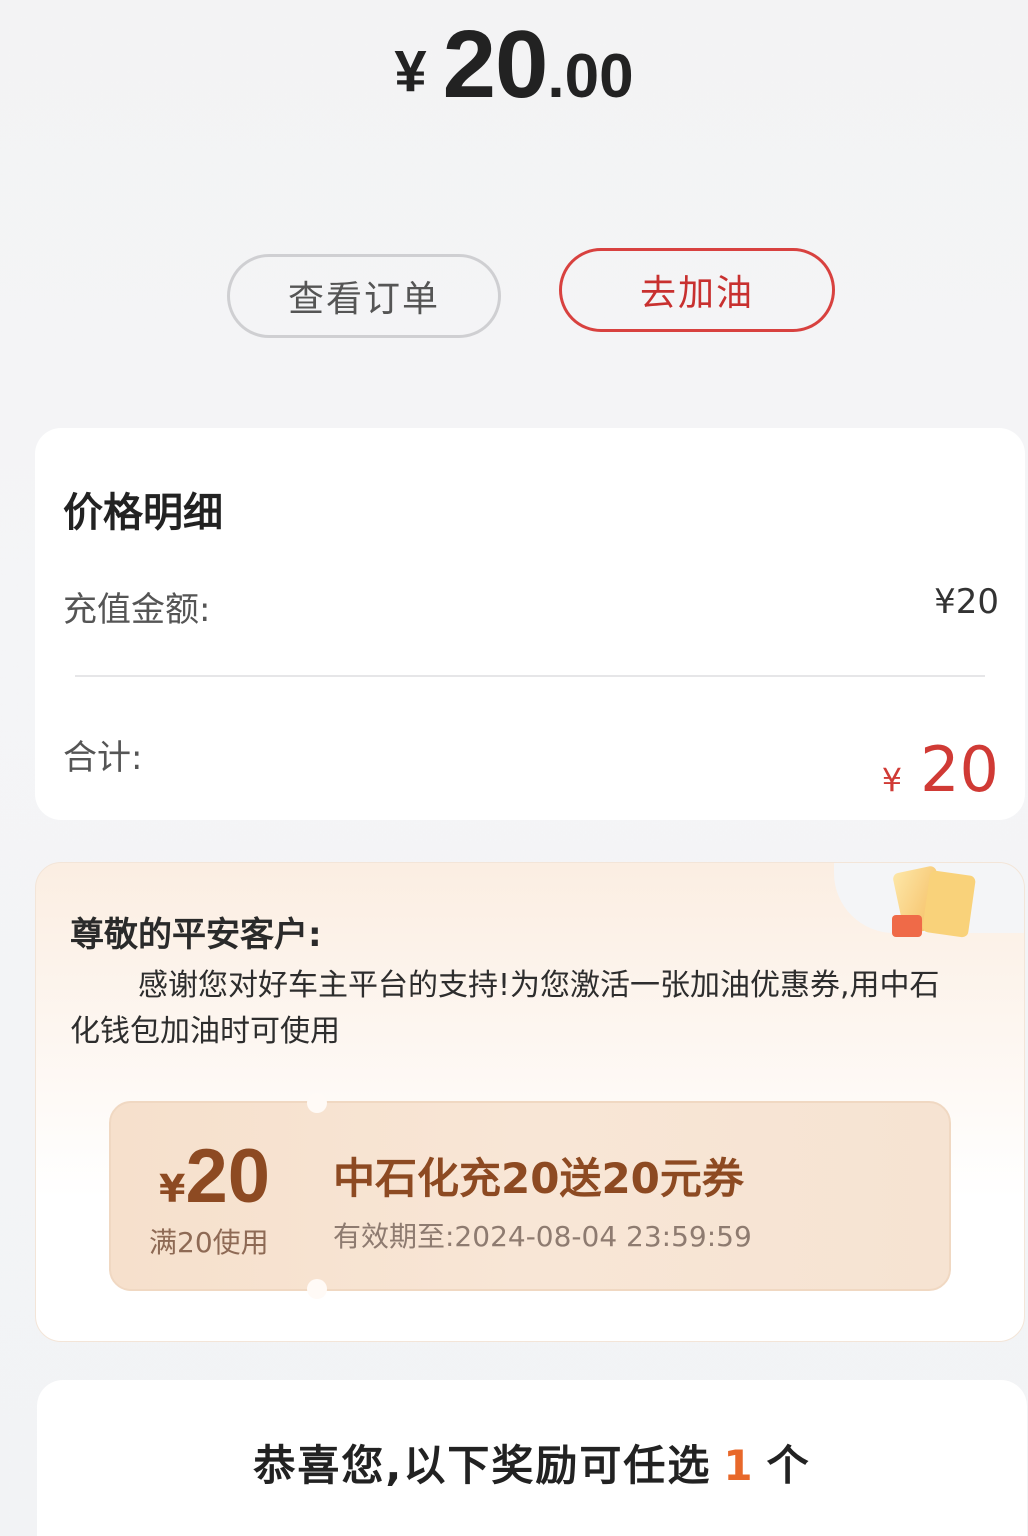  What do you see at coordinates (530, 676) in the screenshot?
I see `divider` at bounding box center [530, 676].